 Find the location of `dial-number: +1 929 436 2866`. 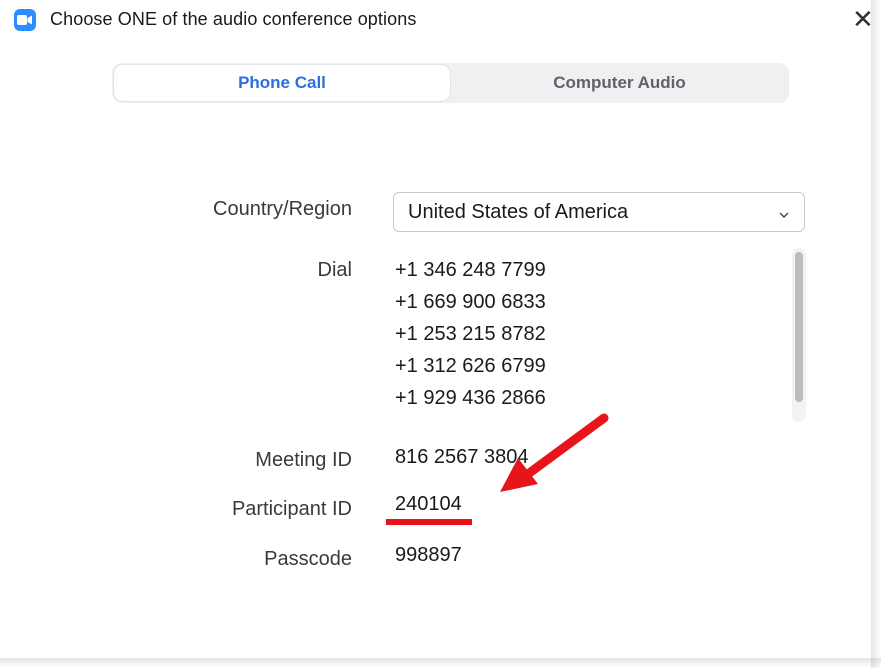

dial-number: +1 929 436 2866 is located at coordinates (470, 398).